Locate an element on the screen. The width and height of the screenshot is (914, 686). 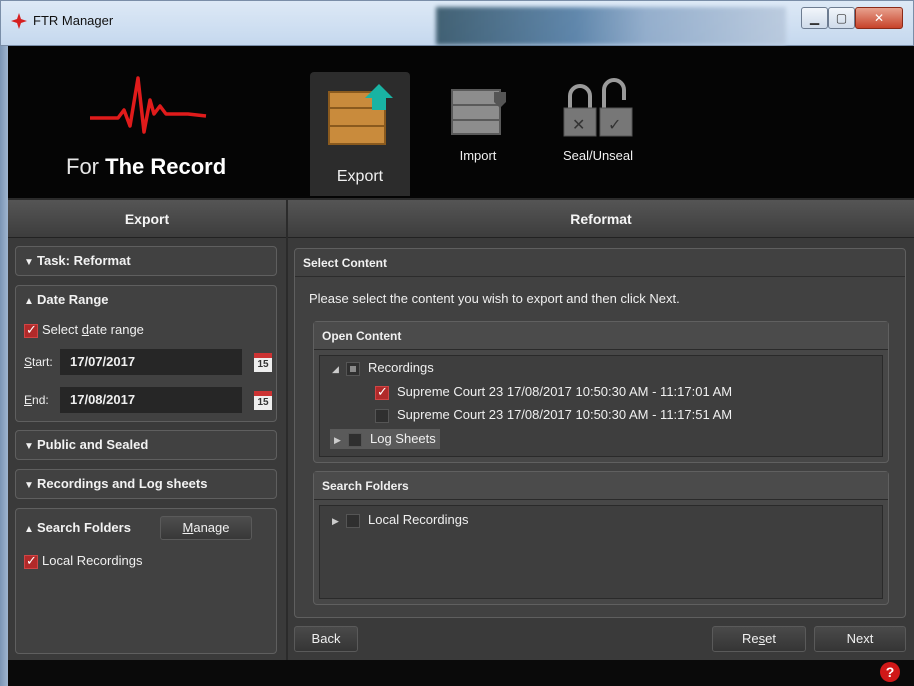
reset-button: Reset is located at coordinates (759, 639).